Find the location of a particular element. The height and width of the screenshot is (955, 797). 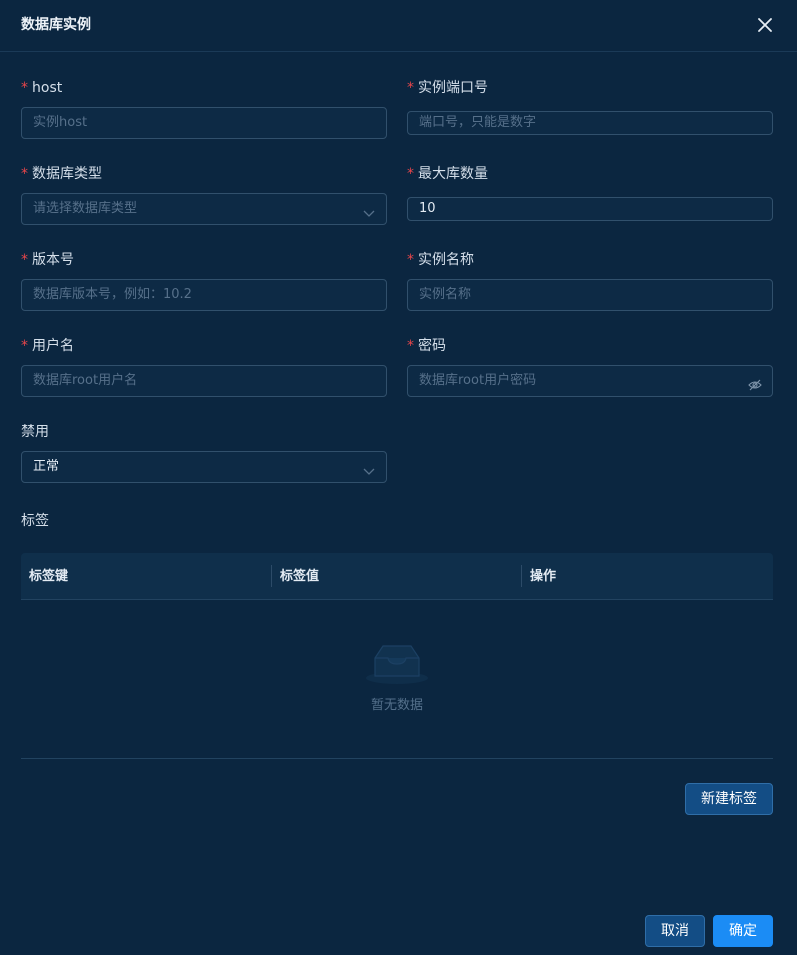

host-label: * host is located at coordinates (42, 88).